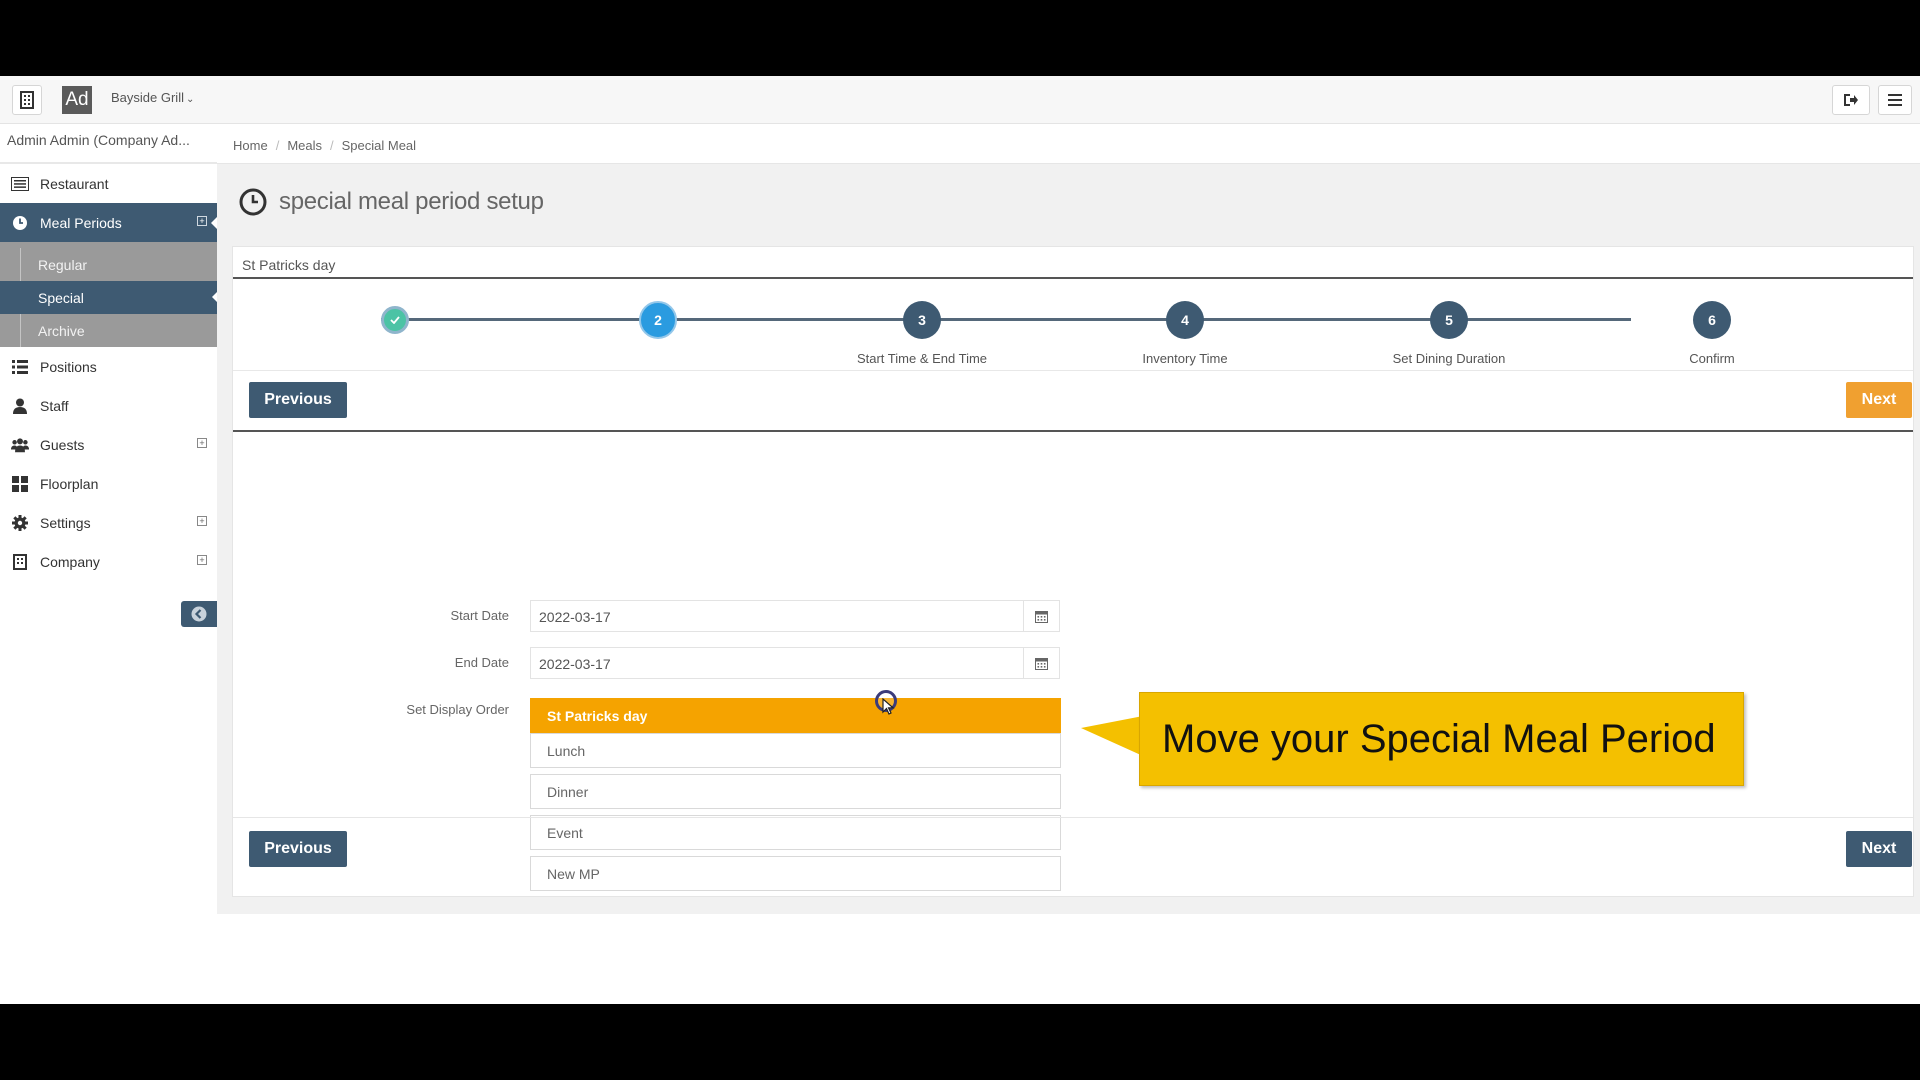 The image size is (1920, 1080). What do you see at coordinates (69, 483) in the screenshot?
I see `sidebar-item-label: Floorplan` at bounding box center [69, 483].